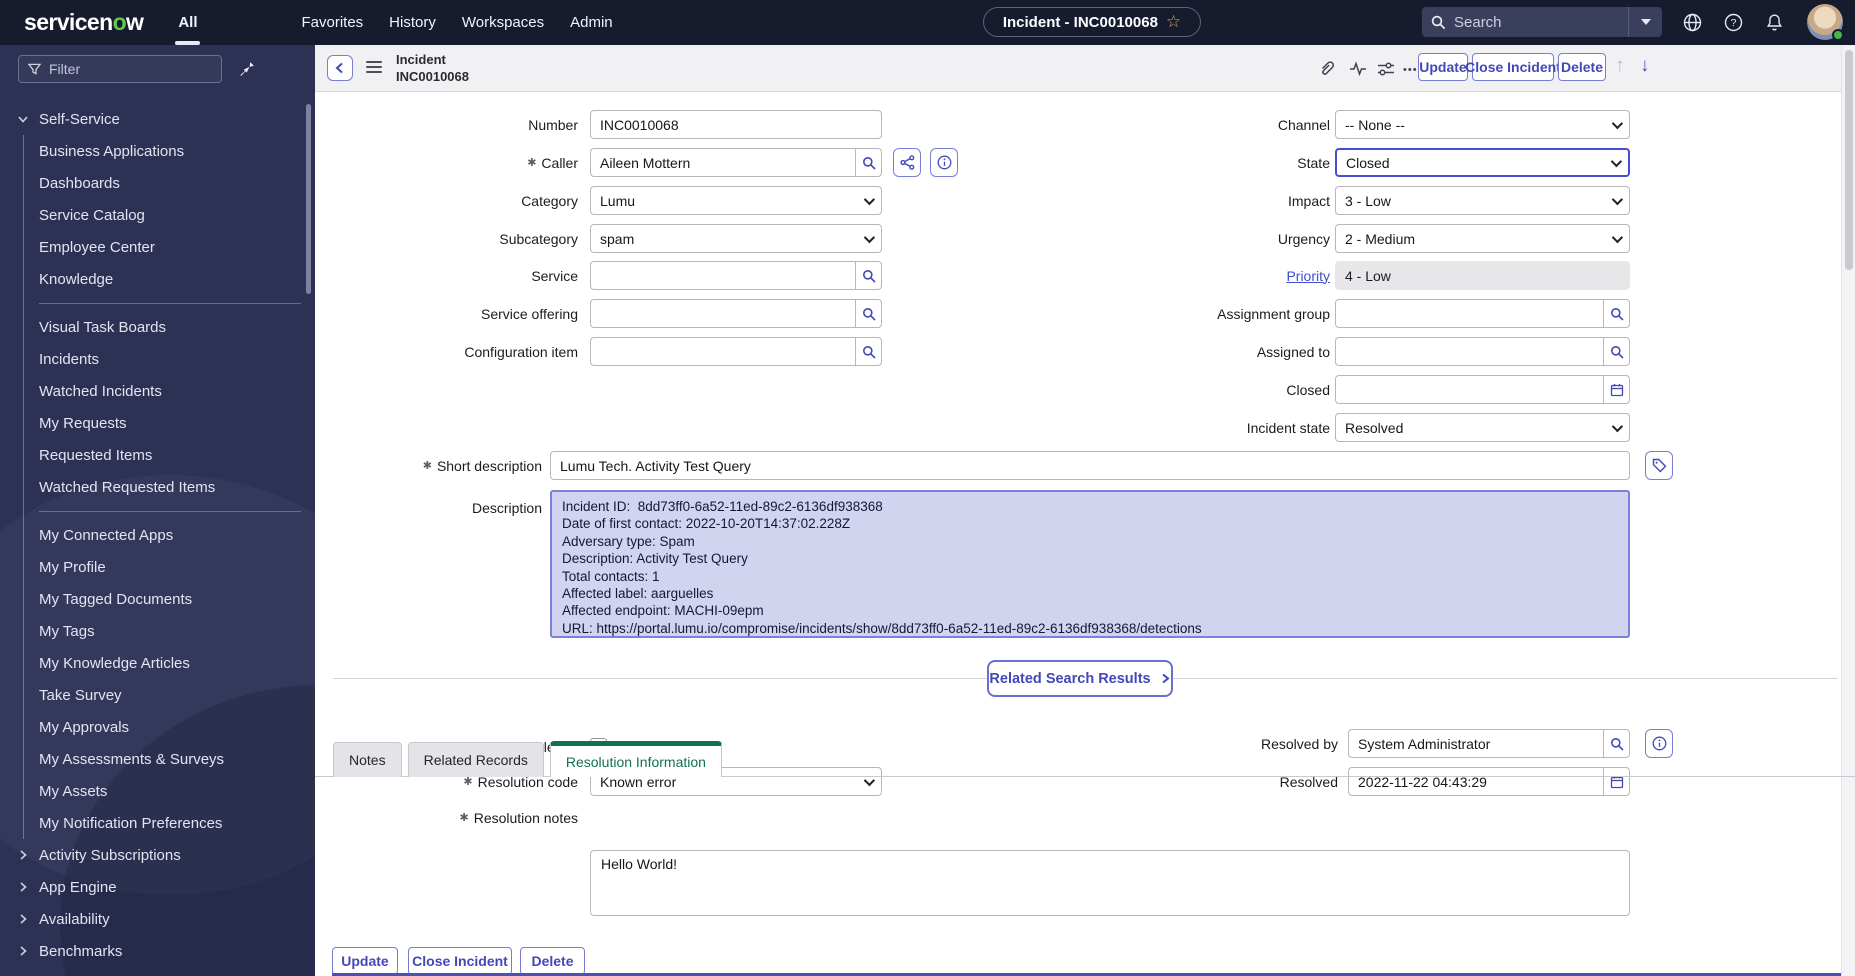  I want to click on globe-icon, so click(1692, 22).